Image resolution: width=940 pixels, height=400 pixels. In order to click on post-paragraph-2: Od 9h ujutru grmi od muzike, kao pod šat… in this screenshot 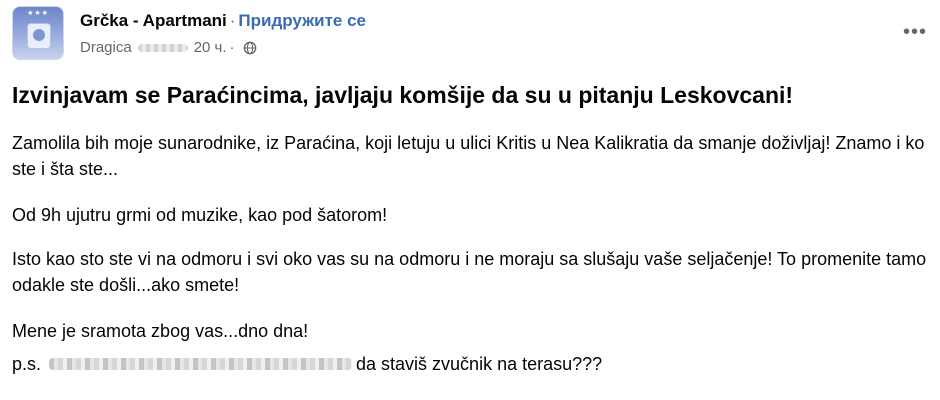, I will do `click(200, 215)`.